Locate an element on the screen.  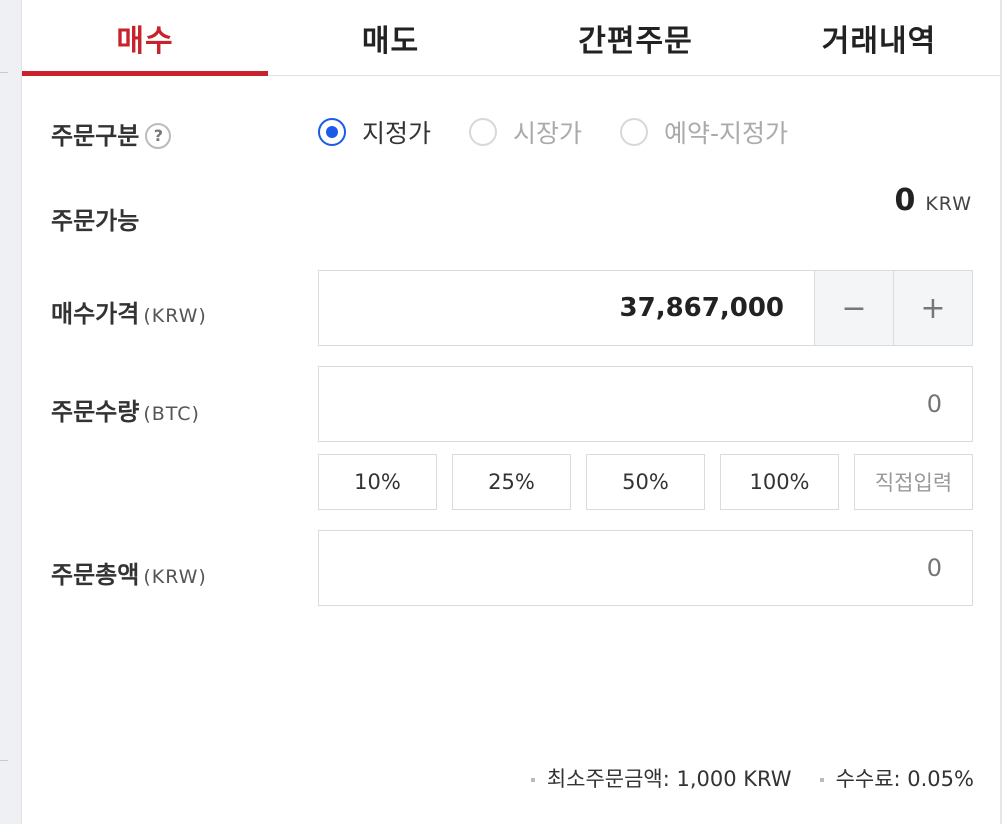
minus-icon: − is located at coordinates (854, 308).